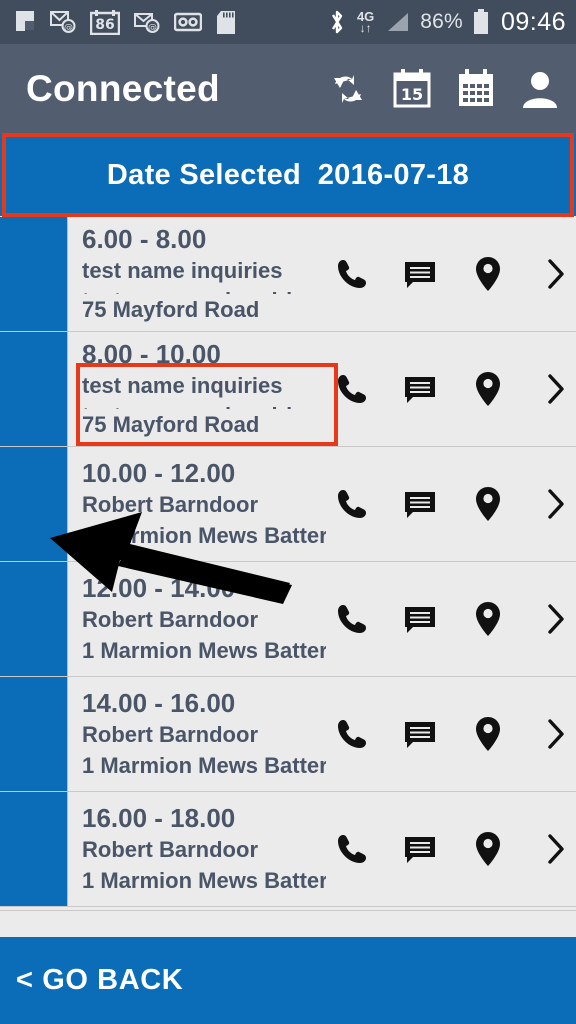  I want to click on row-time: 6.00 - 8.00, so click(144, 239).